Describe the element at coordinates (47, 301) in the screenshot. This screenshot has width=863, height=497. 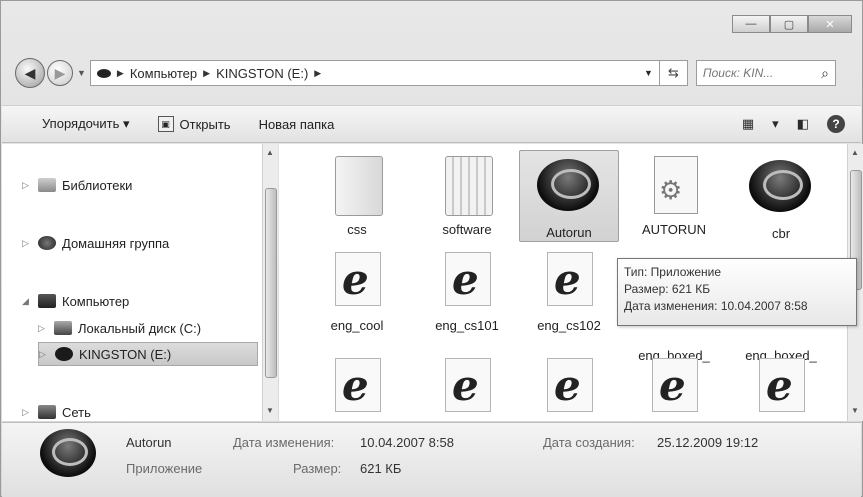
I see `computer-icon` at that location.